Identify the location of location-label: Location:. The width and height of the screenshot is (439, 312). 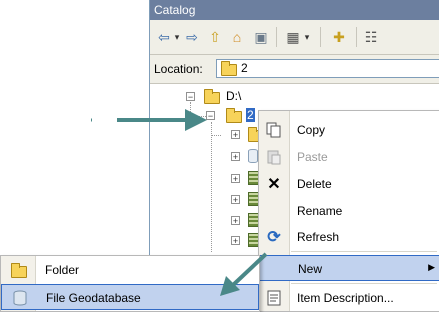
(178, 69).